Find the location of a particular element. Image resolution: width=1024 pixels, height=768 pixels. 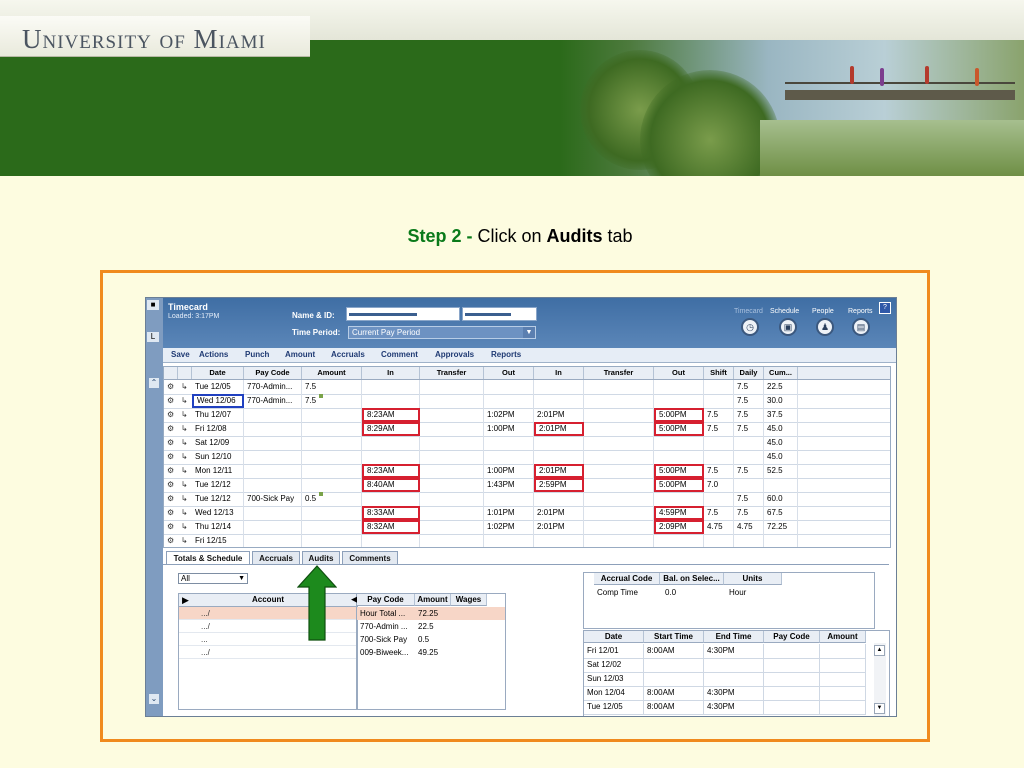

timecard-row: ⚙ ↳ Sat 12/09 45.0 is located at coordinates (527, 443).